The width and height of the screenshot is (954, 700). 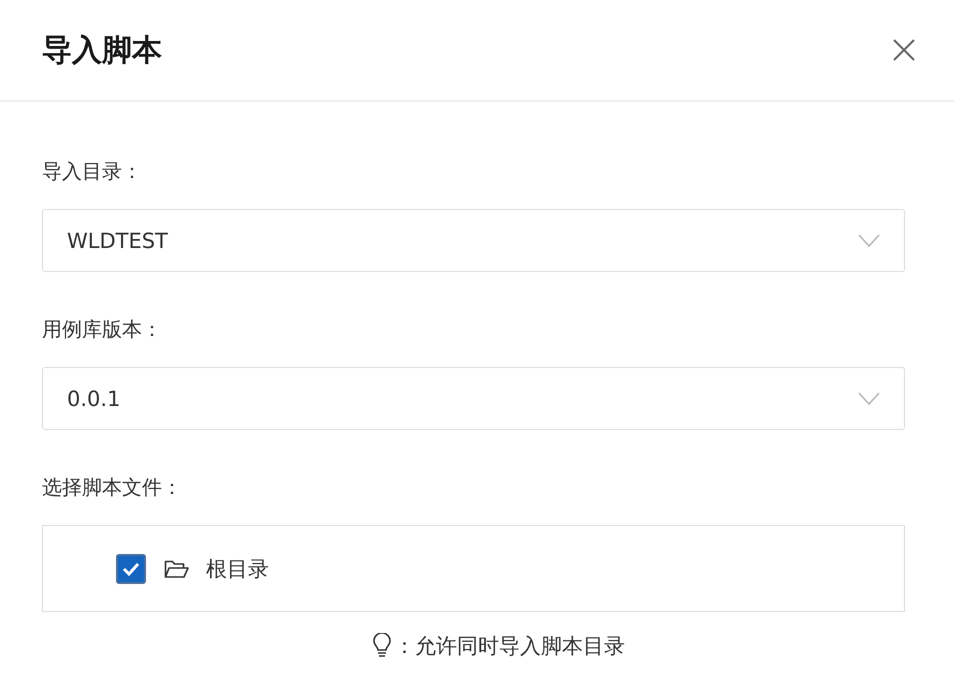 I want to click on field-label: 用例库版本：, so click(x=102, y=329).